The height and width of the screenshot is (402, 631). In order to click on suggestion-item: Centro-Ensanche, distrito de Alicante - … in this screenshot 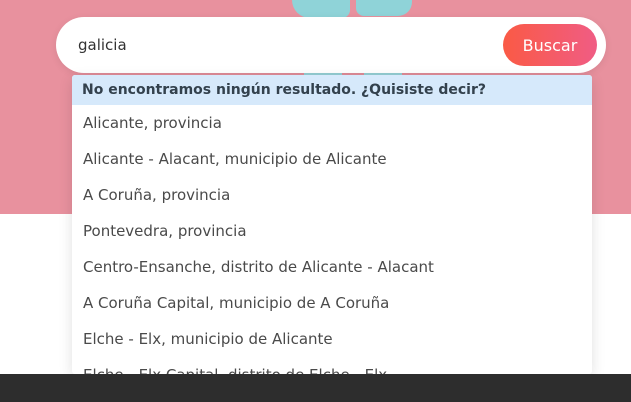, I will do `click(332, 267)`.